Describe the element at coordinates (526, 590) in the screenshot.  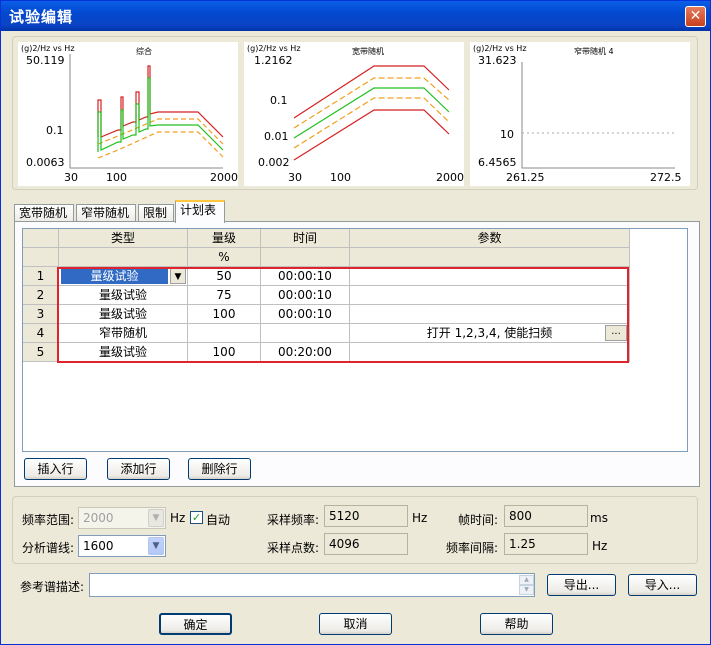
I see `scroll-down-icon: ▼` at that location.